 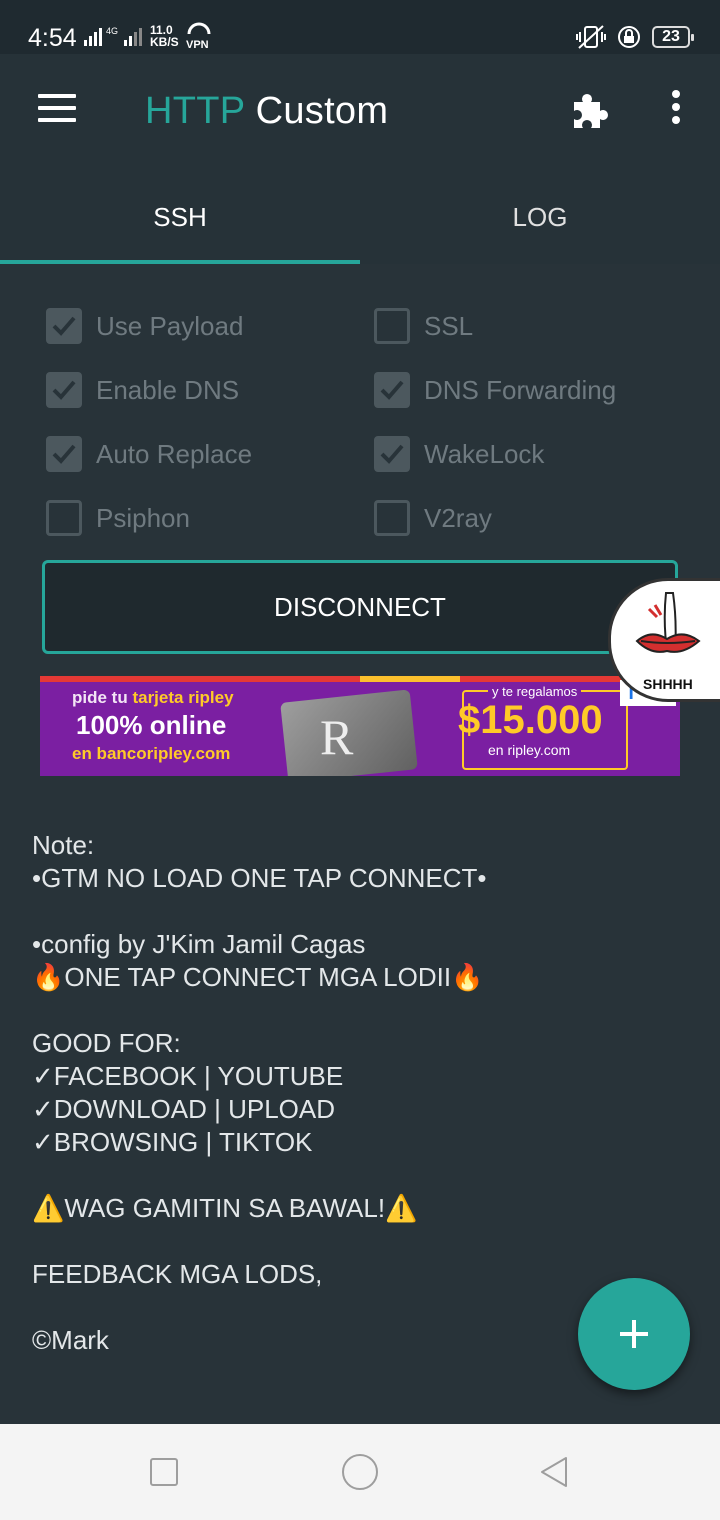 I want to click on option-label: Psiphon, so click(x=143, y=517).